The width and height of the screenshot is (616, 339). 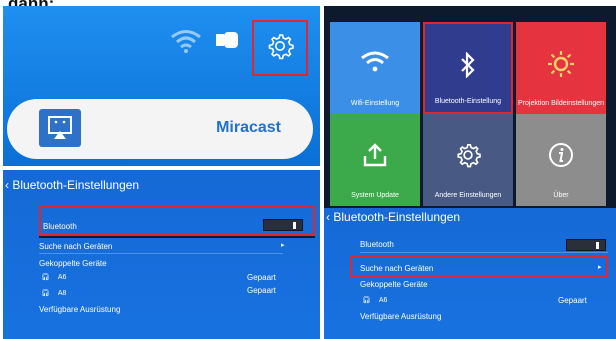 I want to click on usb-icon, so click(x=229, y=42).